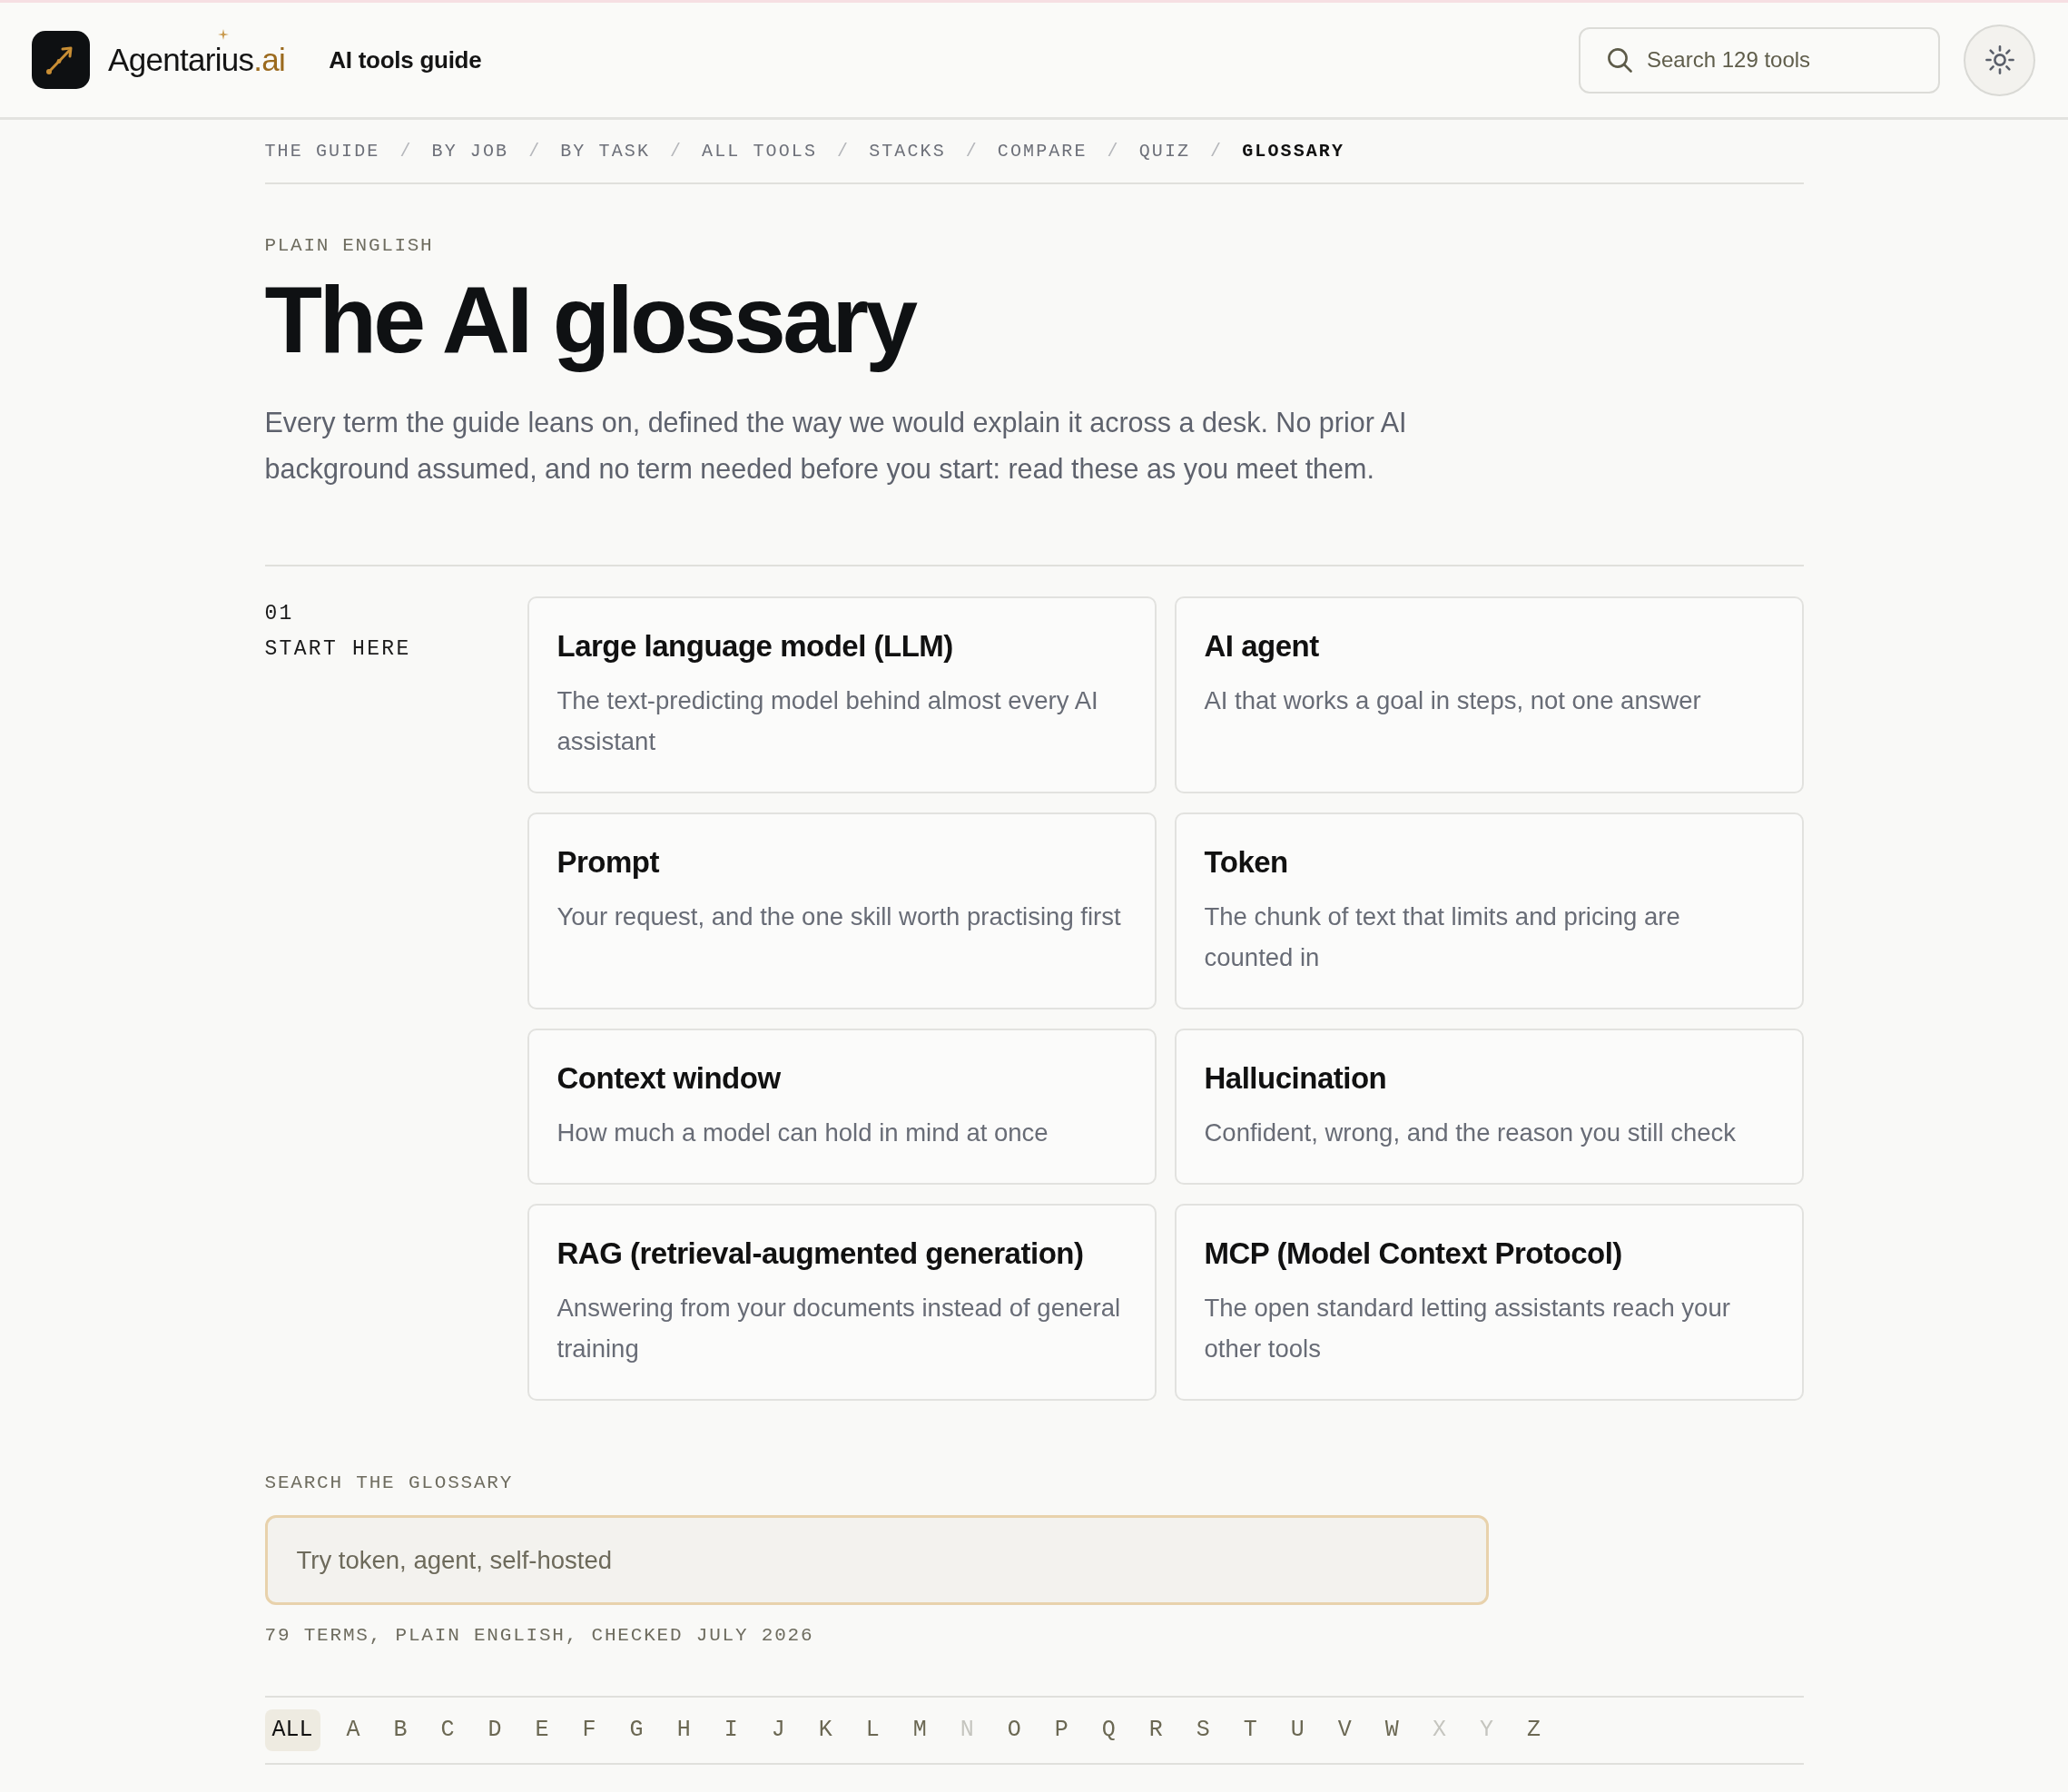  I want to click on term-title: Context window, so click(669, 1078).